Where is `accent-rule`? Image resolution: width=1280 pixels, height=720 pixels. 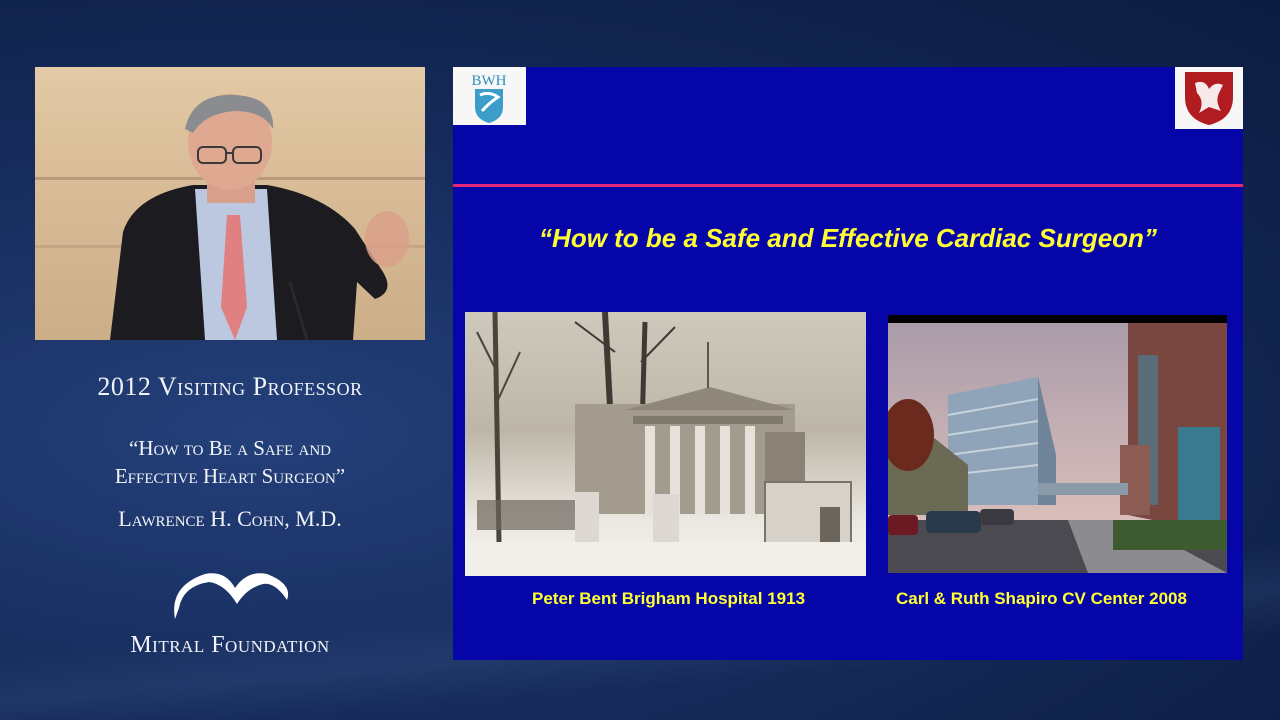 accent-rule is located at coordinates (848, 185).